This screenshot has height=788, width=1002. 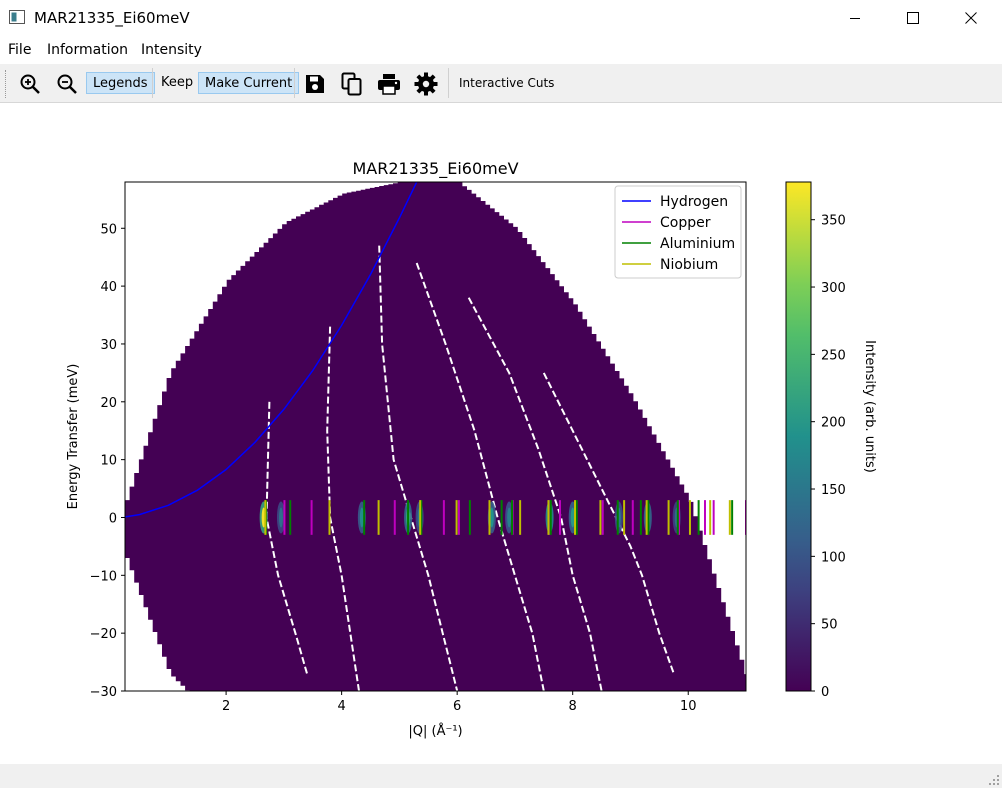 I want to click on status-bar, so click(x=501, y=776).